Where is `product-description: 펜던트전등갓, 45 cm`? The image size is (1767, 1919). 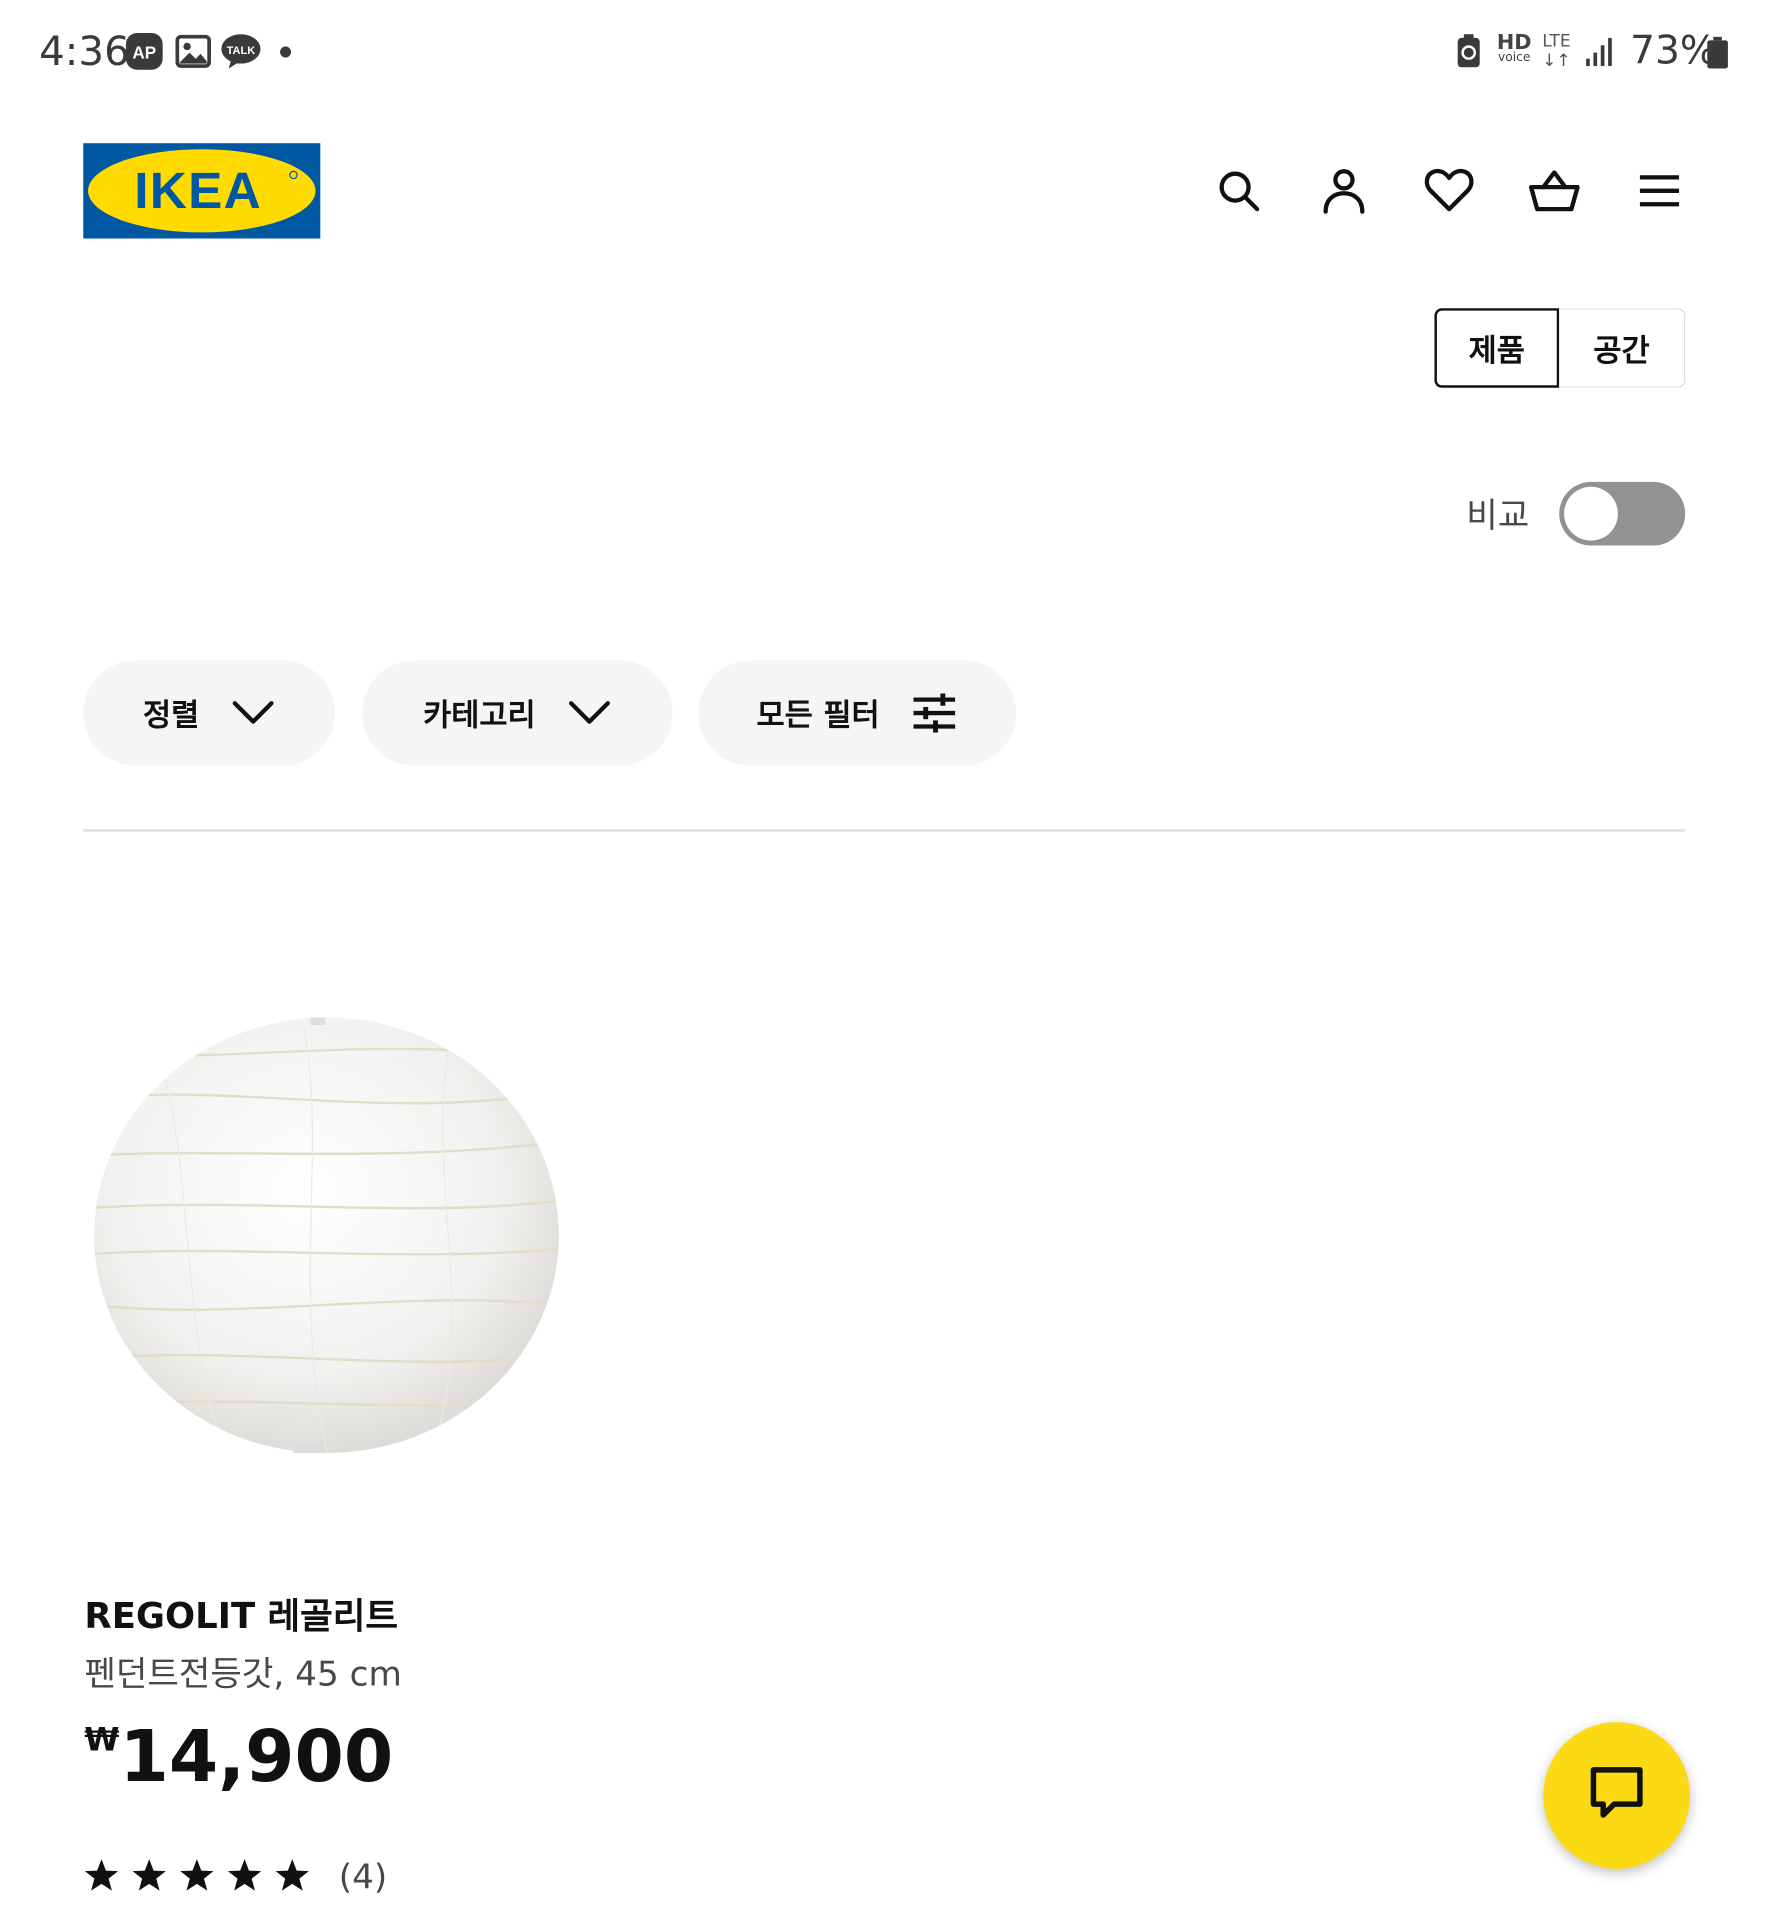 product-description: 펜던트전등갓, 45 cm is located at coordinates (243, 1673).